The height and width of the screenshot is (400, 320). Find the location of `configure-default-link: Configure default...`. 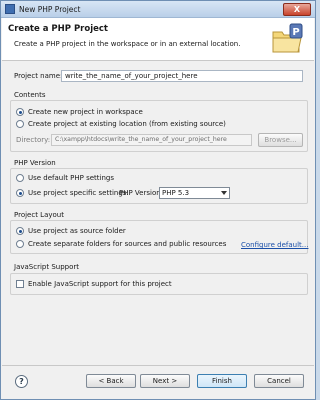

configure-default-link: Configure default... is located at coordinates (274, 245).